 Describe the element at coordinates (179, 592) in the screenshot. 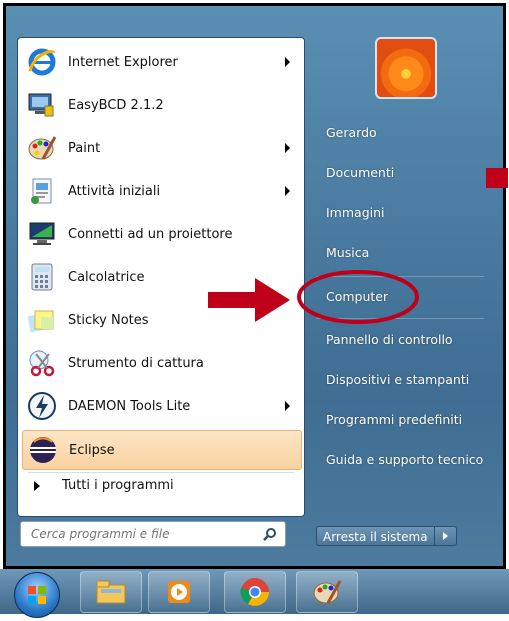

I see `media-player-icon` at that location.